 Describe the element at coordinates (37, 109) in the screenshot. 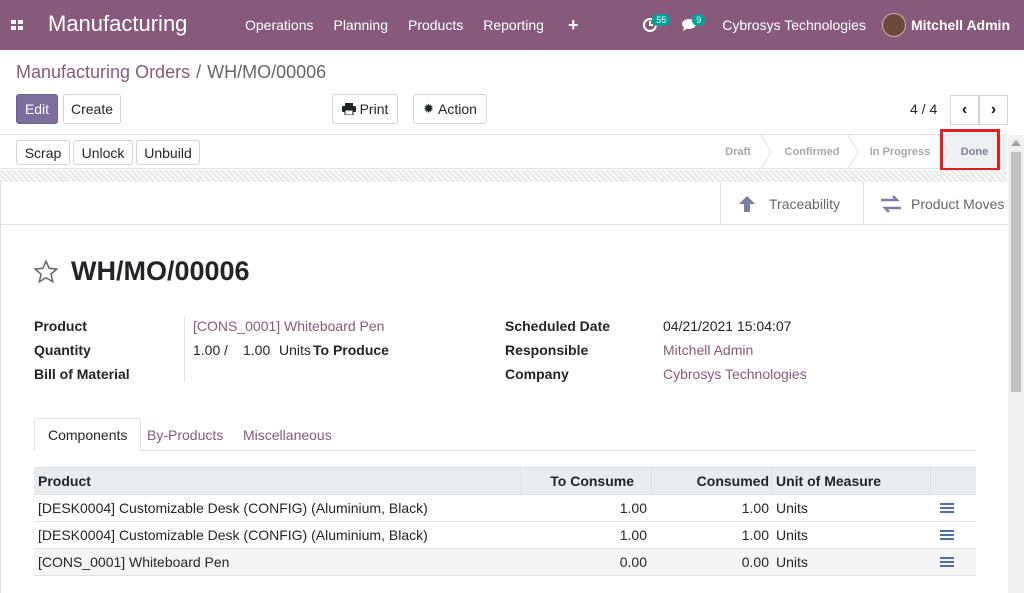

I see `edit-button: Edit` at that location.